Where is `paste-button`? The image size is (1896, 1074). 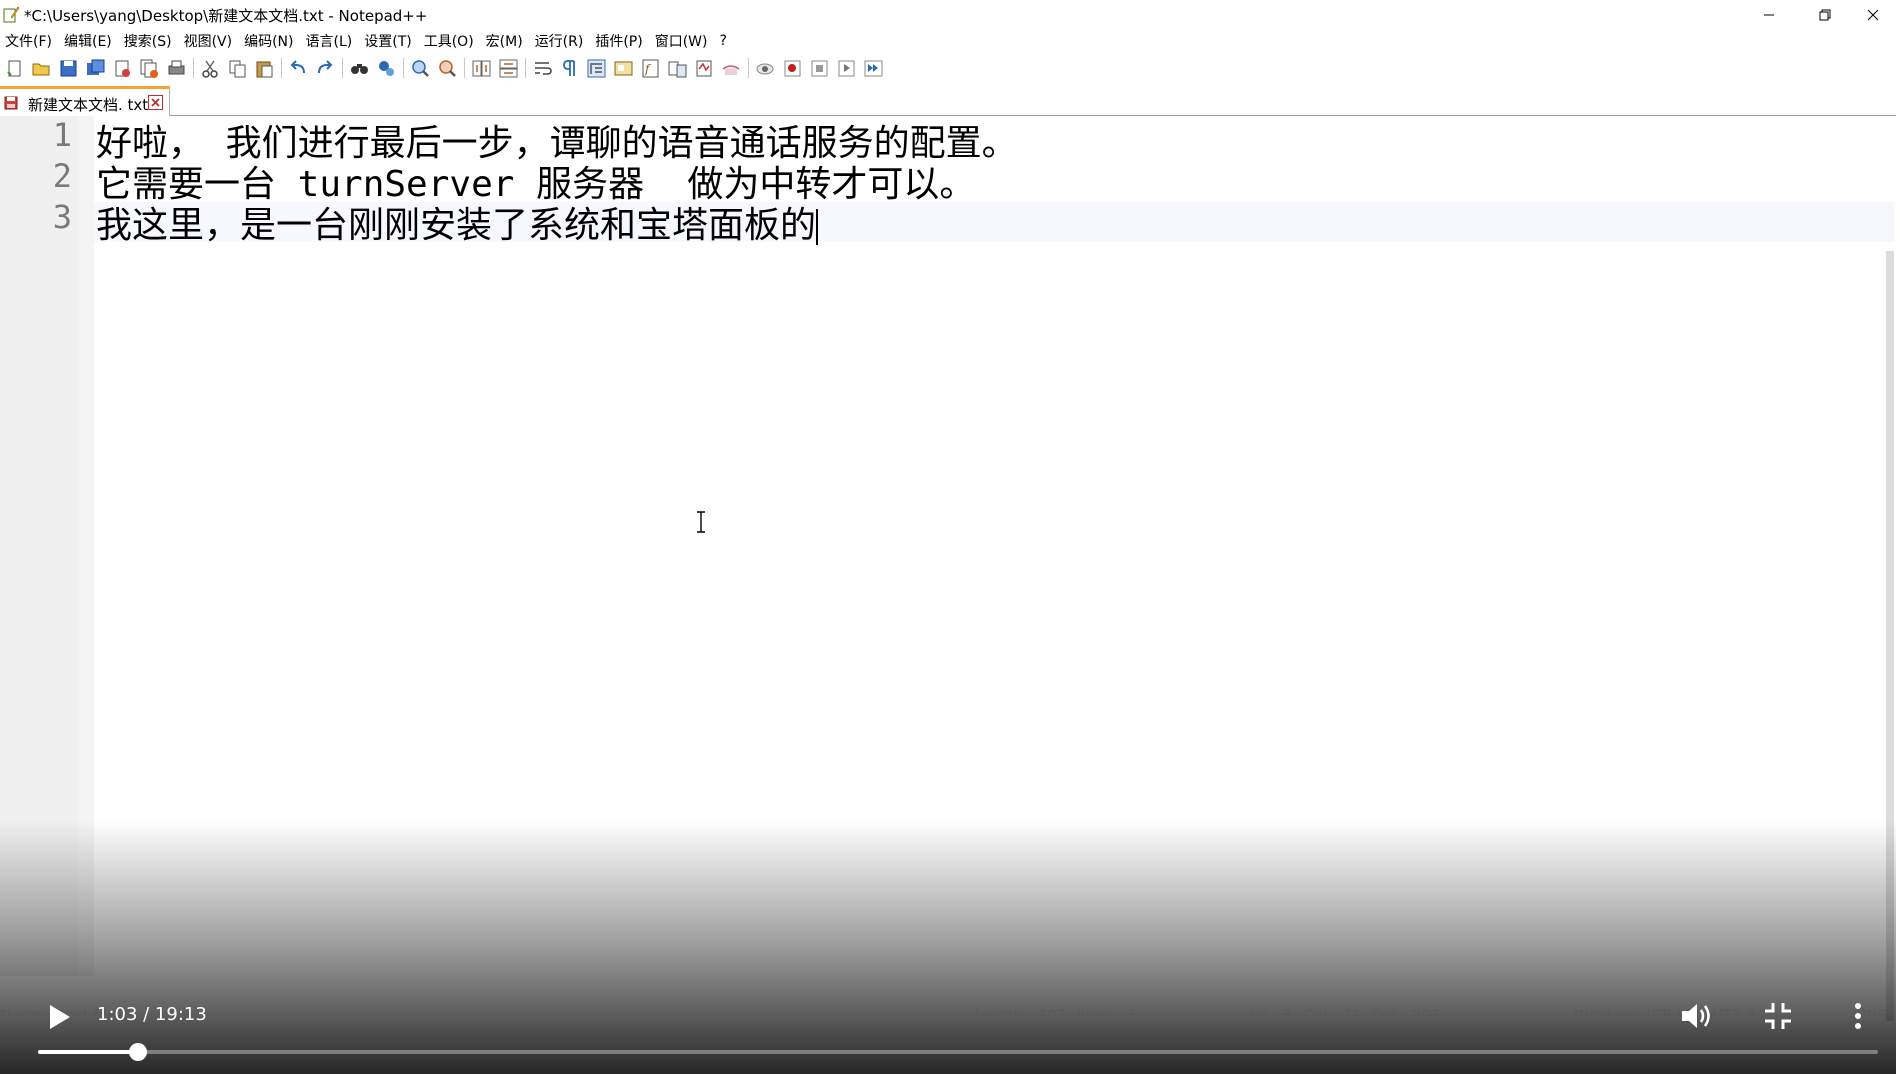
paste-button is located at coordinates (264, 68).